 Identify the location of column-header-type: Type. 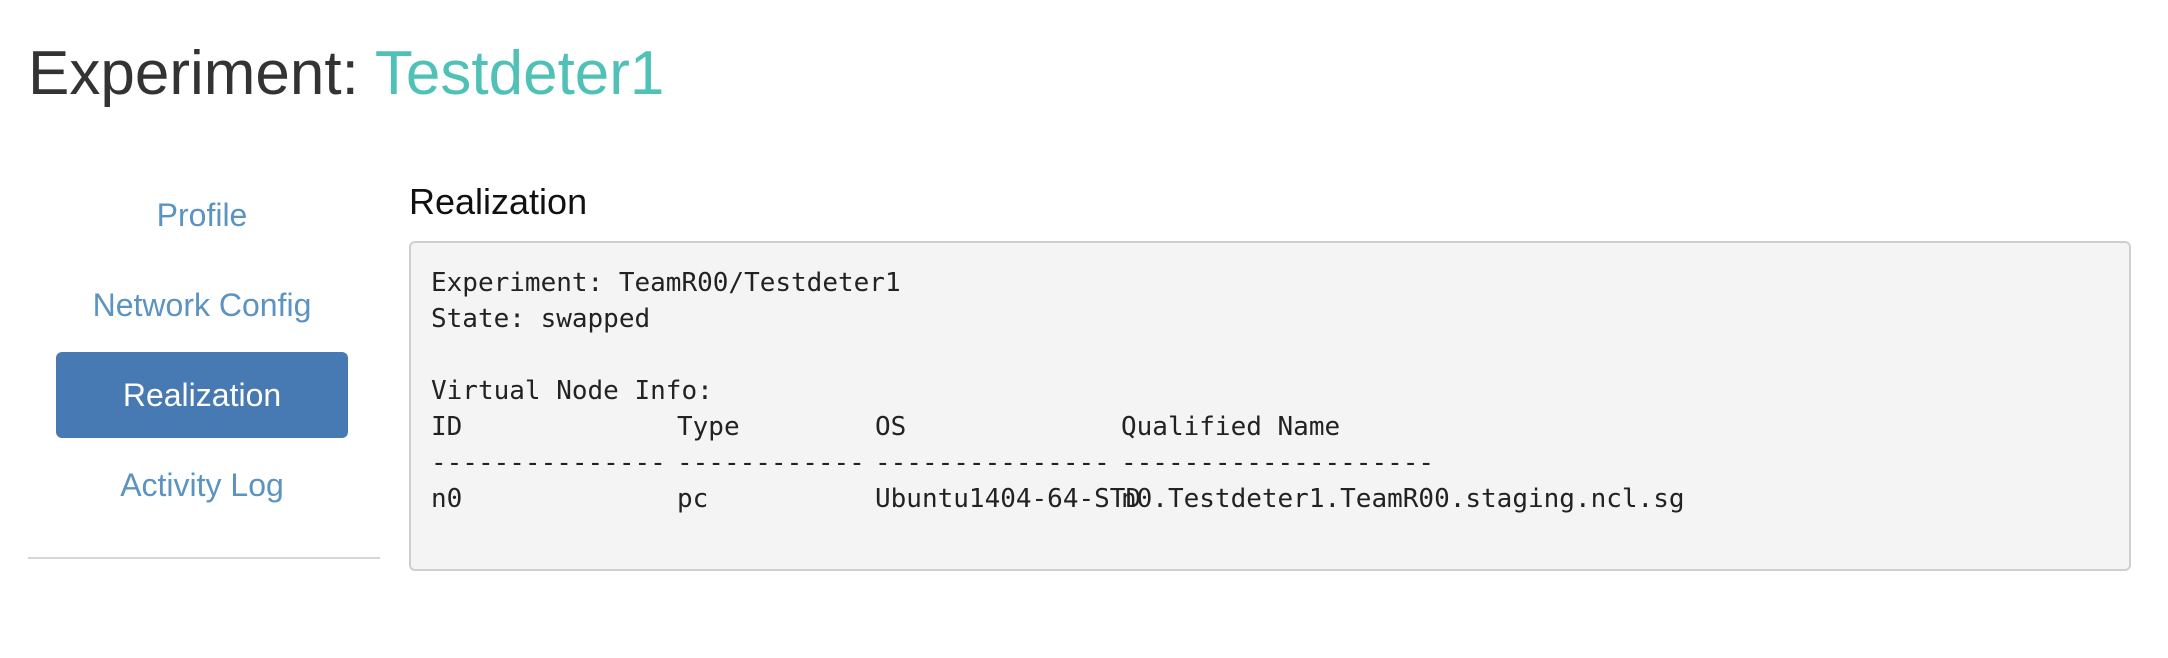
(708, 427).